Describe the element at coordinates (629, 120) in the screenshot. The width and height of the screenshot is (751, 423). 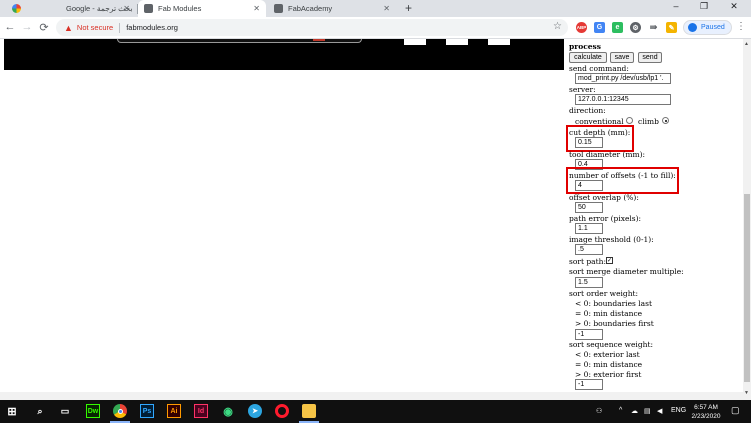
I see `conventional-radio` at that location.